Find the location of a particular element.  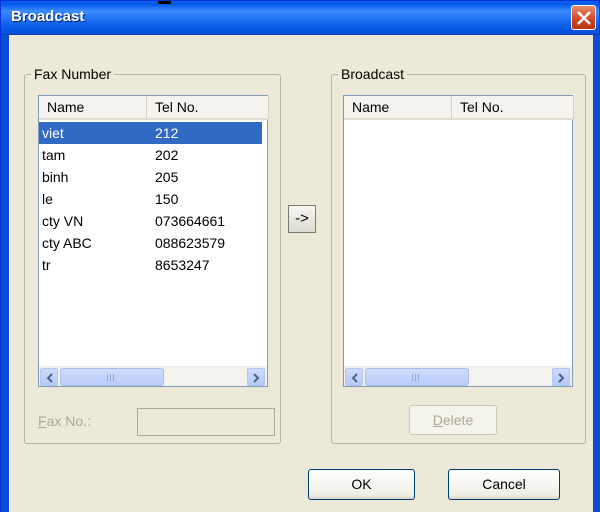

window-left-border is located at coordinates (5, 273).